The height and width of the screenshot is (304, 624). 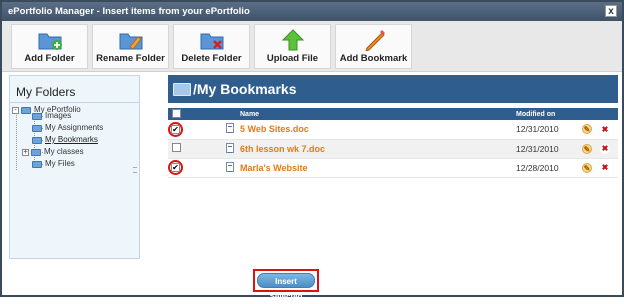 I want to click on delete-folder-button: Delete Folder, so click(x=211, y=46).